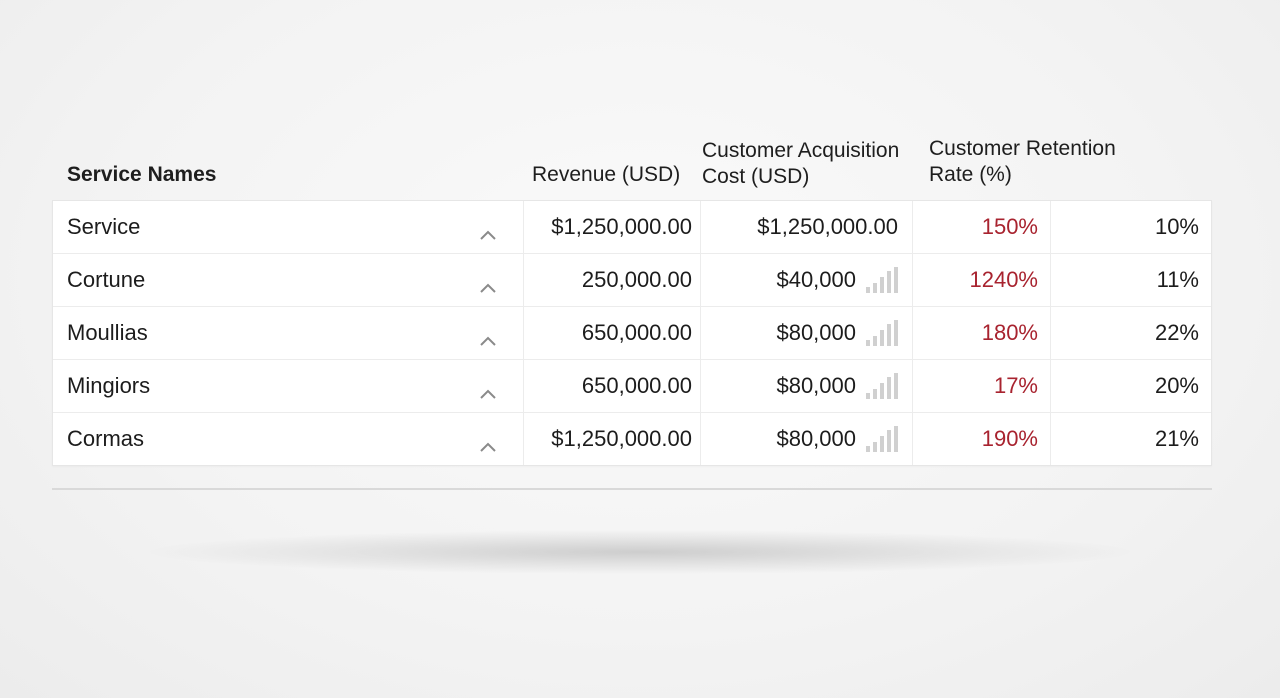  Describe the element at coordinates (1131, 280) in the screenshot. I see `rate-cell: 11%` at that location.